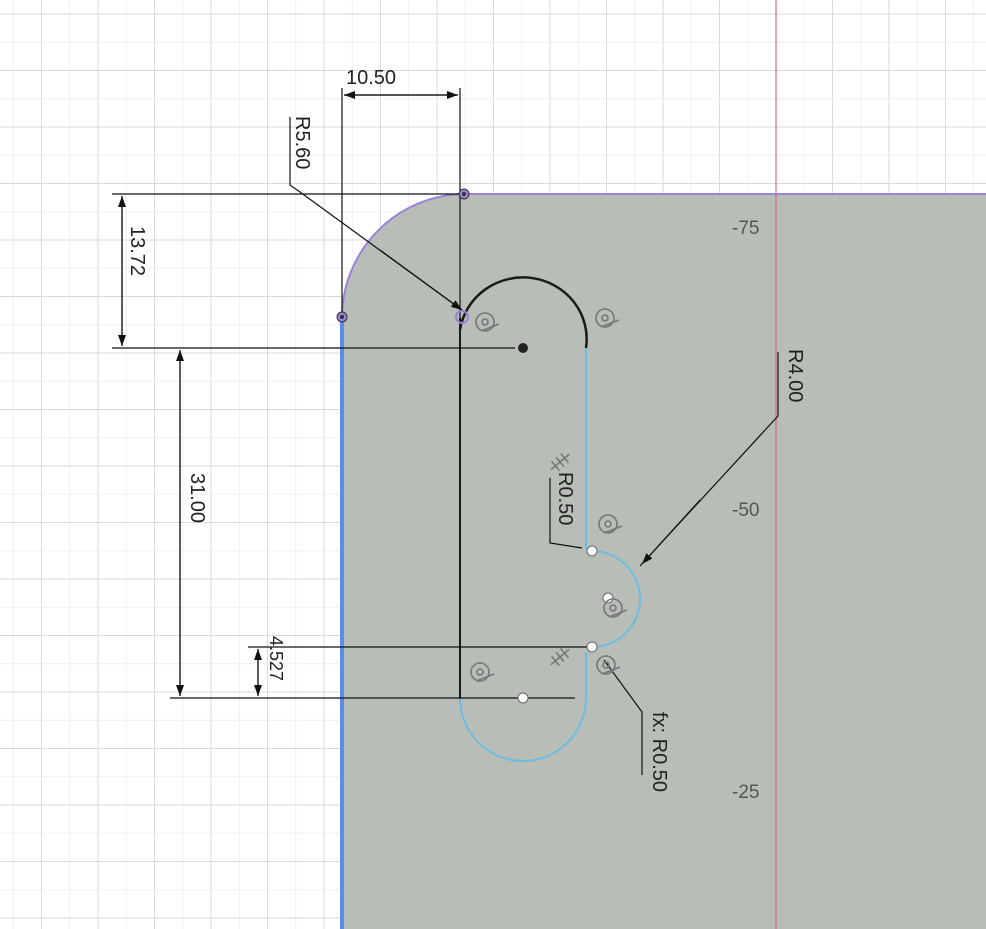 The image size is (986, 929). Describe the element at coordinates (197, 498) in the screenshot. I see `dim-slot-length: 31.00` at that location.